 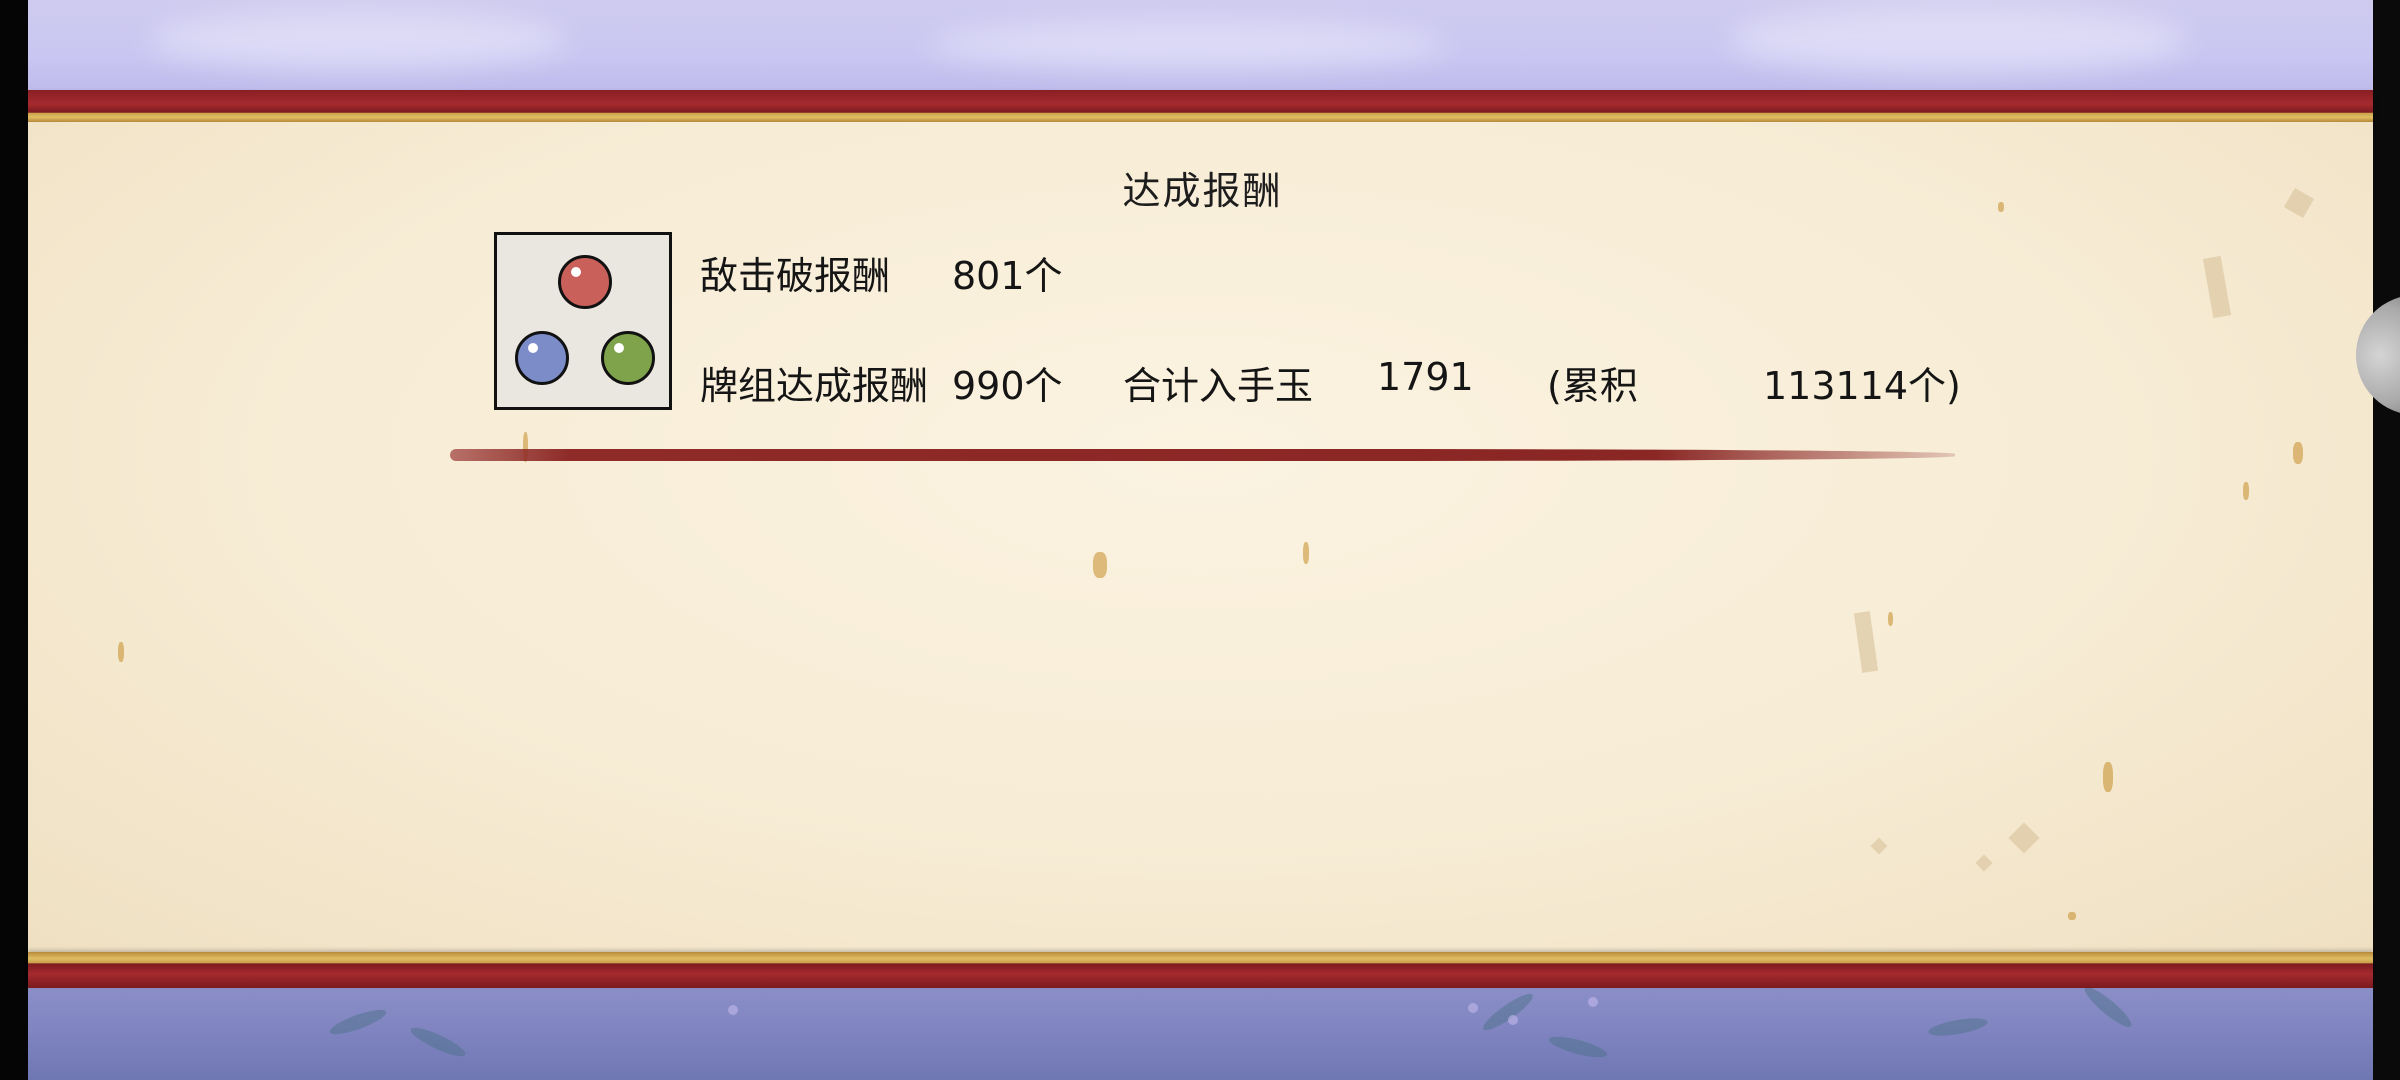 What do you see at coordinates (1200, 970) in the screenshot?
I see `scroll-frame-bottom` at bounding box center [1200, 970].